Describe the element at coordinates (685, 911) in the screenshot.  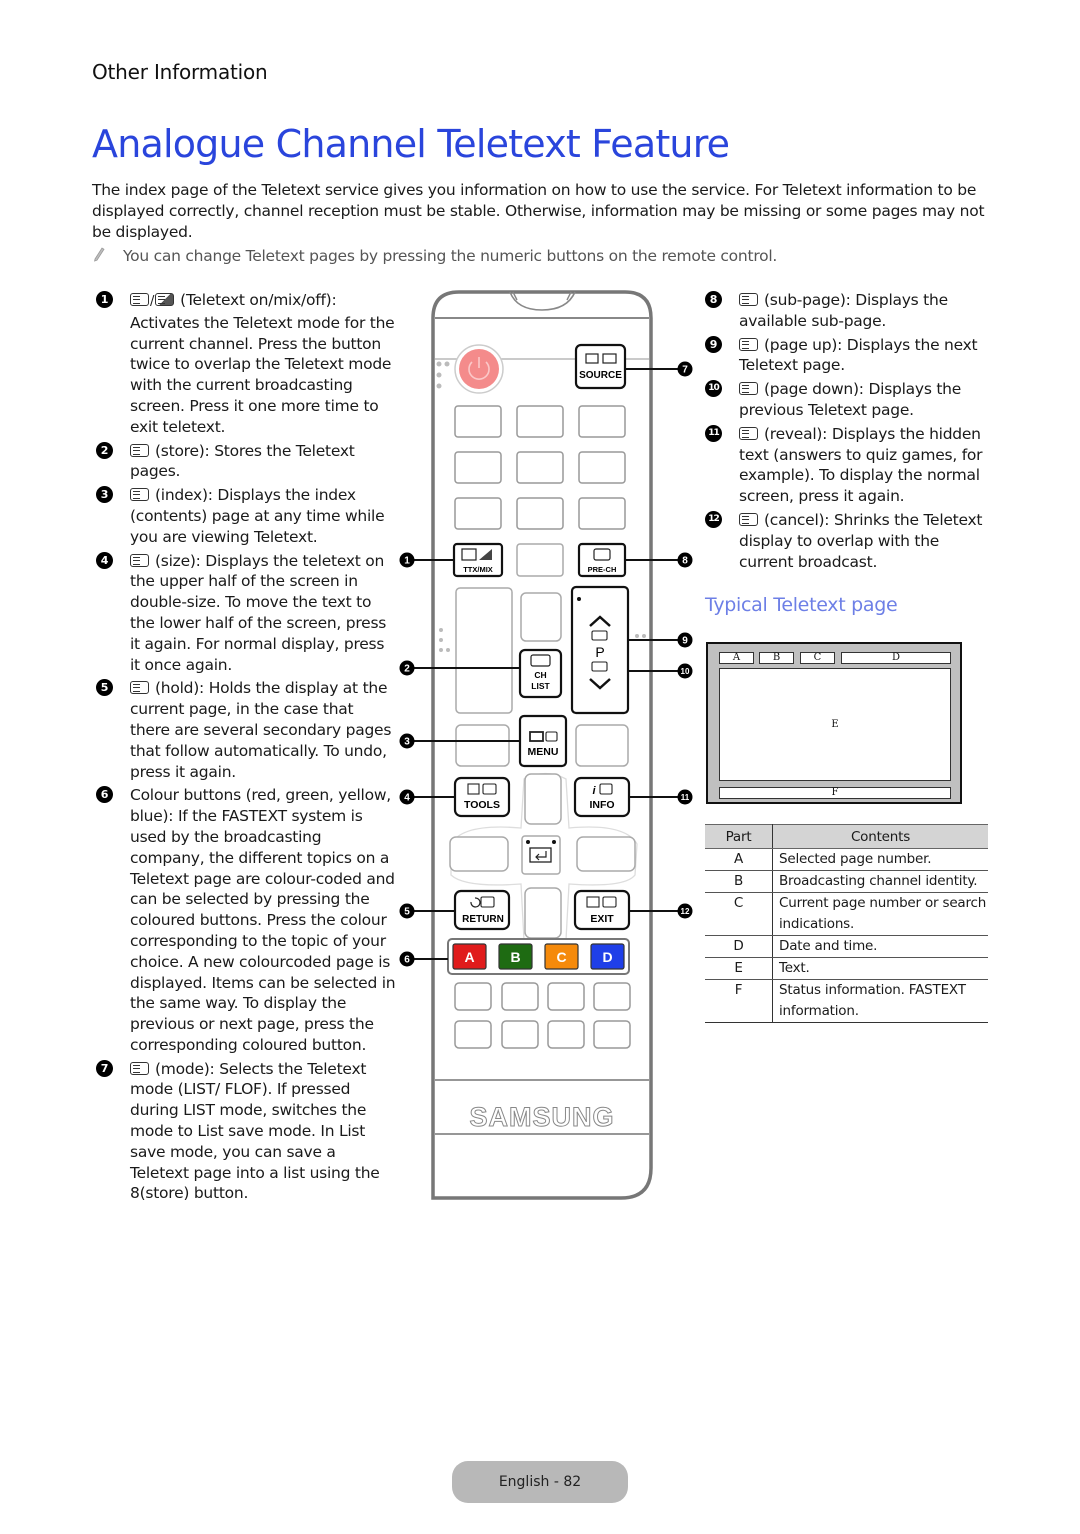
I see `callout-12: 12` at that location.